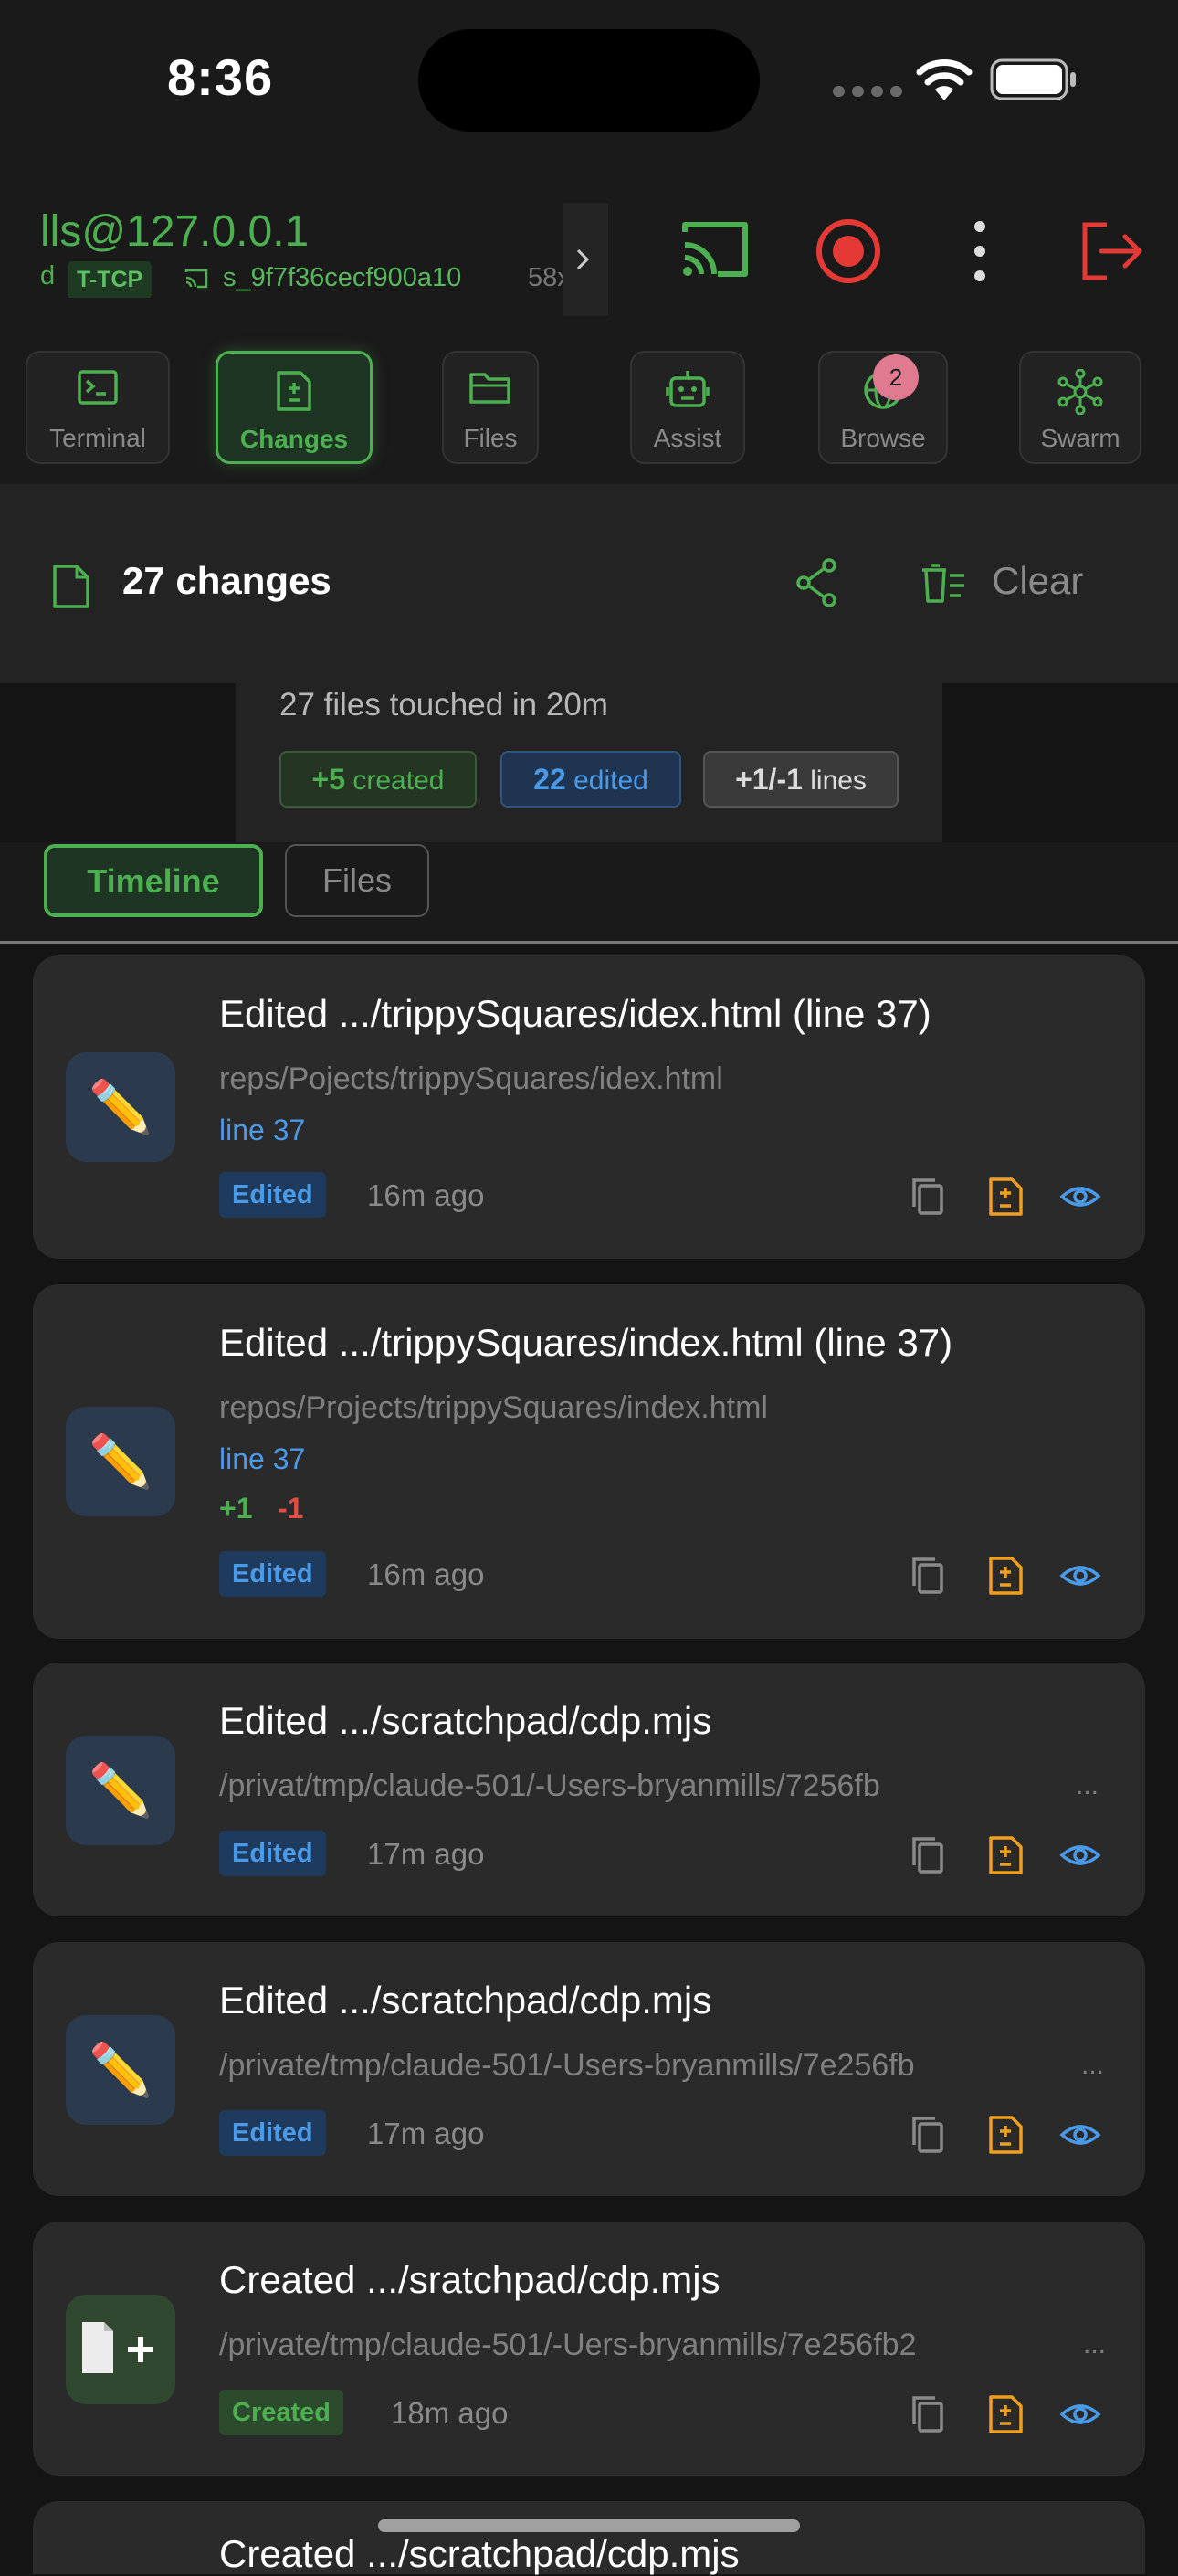 The image size is (1178, 2576). I want to click on chevron-right-icon, so click(583, 259).